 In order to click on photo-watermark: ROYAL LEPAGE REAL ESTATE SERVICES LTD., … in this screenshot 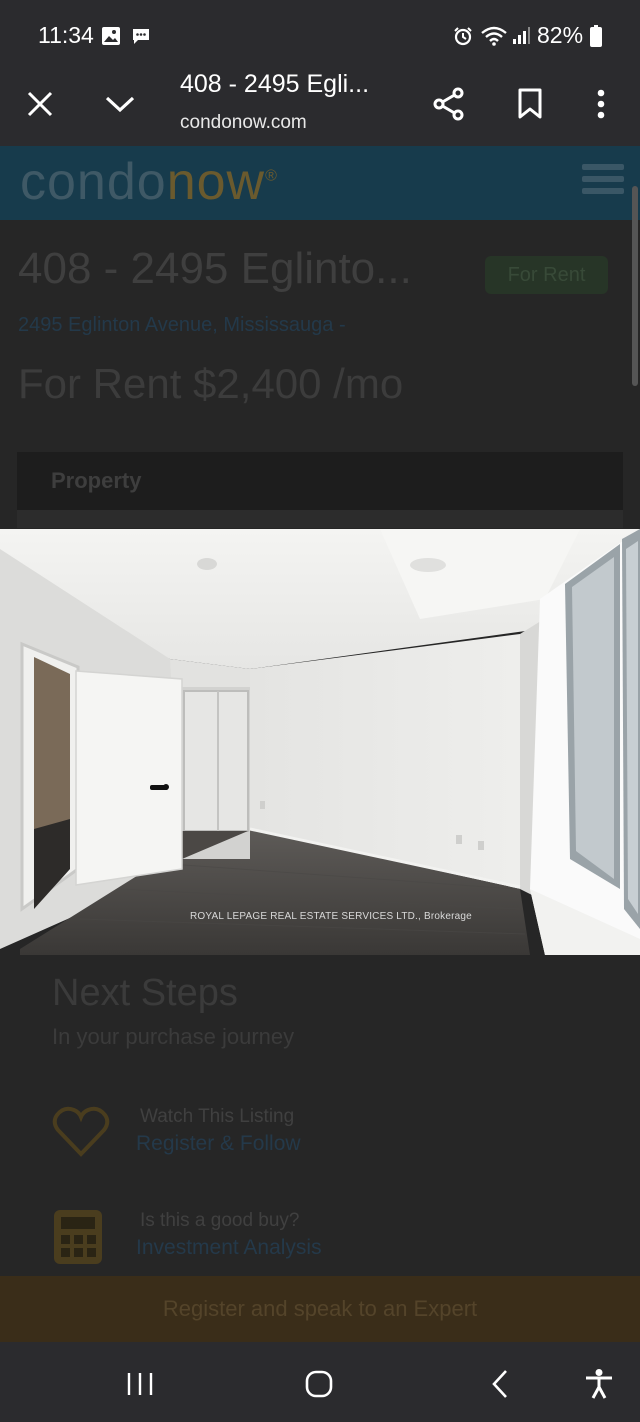, I will do `click(331, 916)`.